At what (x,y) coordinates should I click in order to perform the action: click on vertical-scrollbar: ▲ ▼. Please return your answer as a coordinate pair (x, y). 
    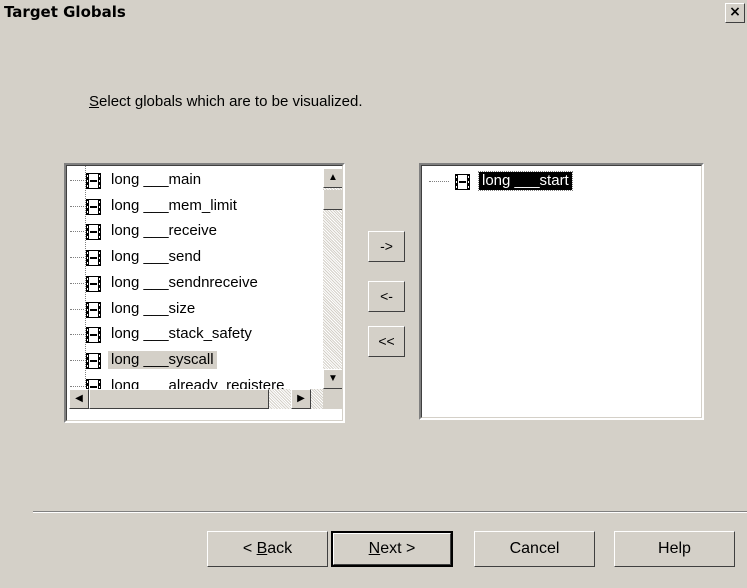
    Looking at the image, I should click on (333, 278).